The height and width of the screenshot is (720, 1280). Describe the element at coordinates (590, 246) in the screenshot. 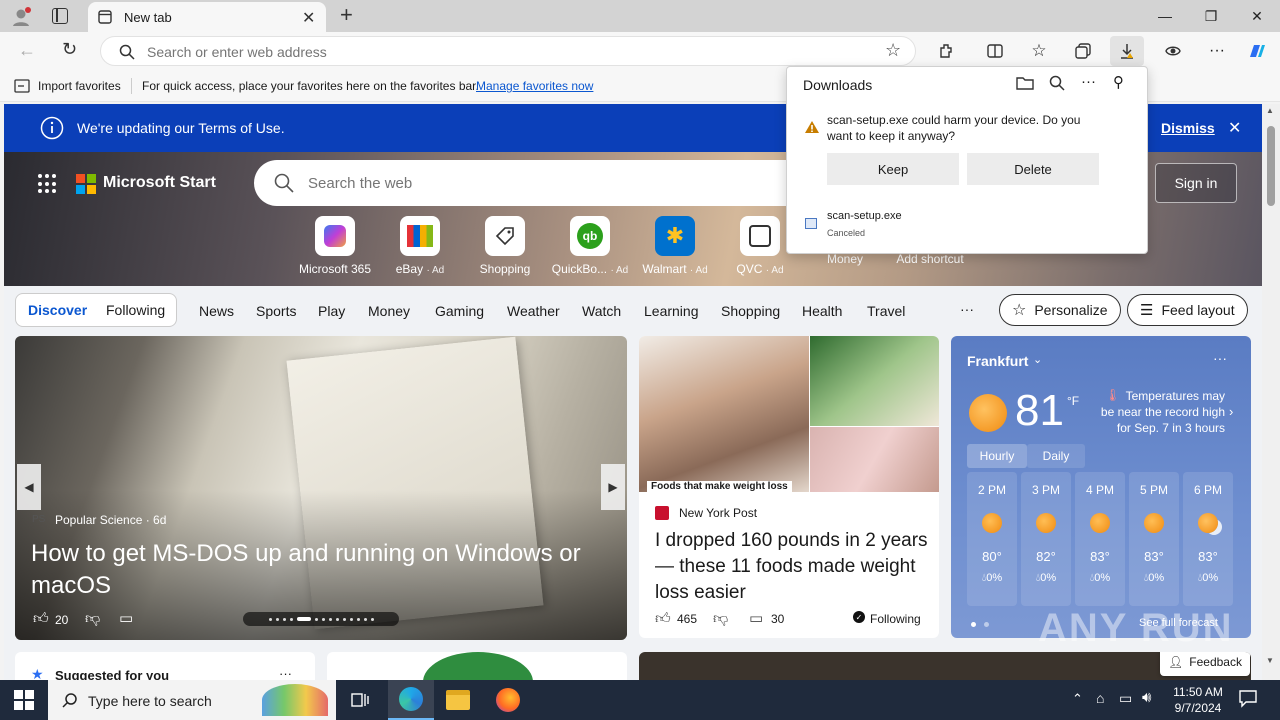

I see `quick-link-quickbooks: qb QuickBo... · Ad` at that location.